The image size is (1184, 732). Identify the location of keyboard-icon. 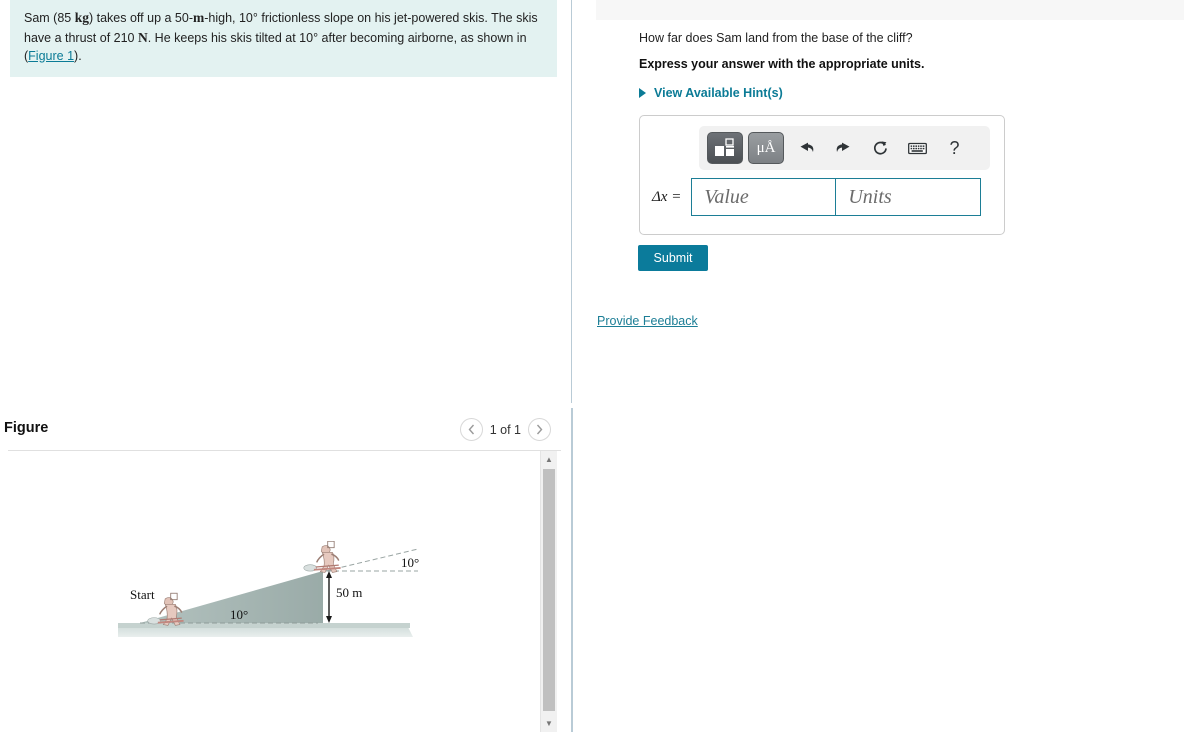
(917, 148).